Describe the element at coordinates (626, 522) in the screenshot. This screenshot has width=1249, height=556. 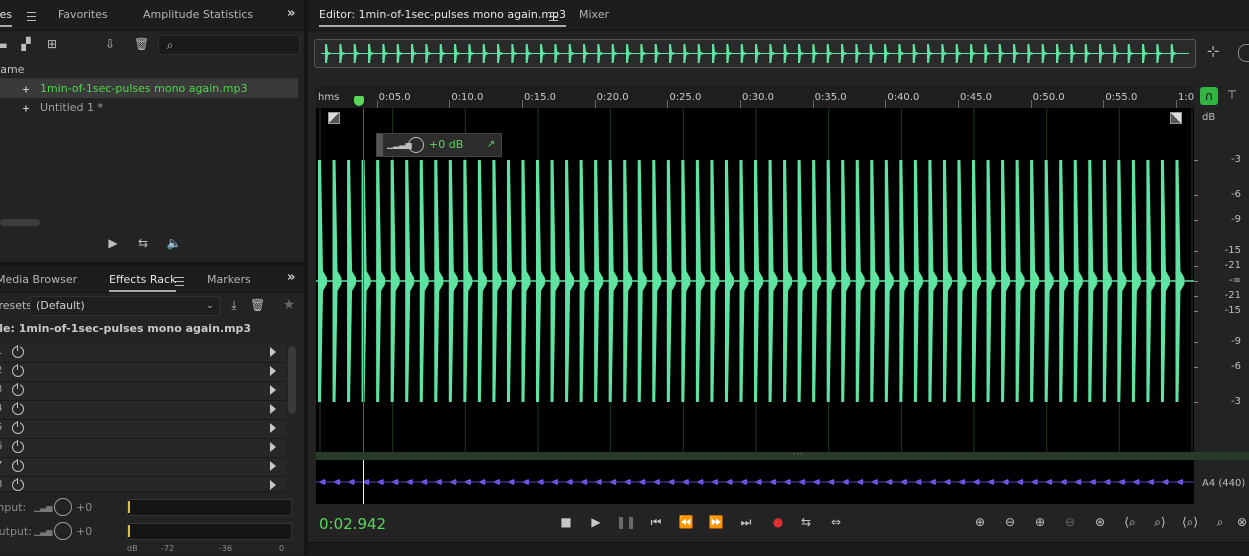
I see `pause-icon: ❚❚` at that location.